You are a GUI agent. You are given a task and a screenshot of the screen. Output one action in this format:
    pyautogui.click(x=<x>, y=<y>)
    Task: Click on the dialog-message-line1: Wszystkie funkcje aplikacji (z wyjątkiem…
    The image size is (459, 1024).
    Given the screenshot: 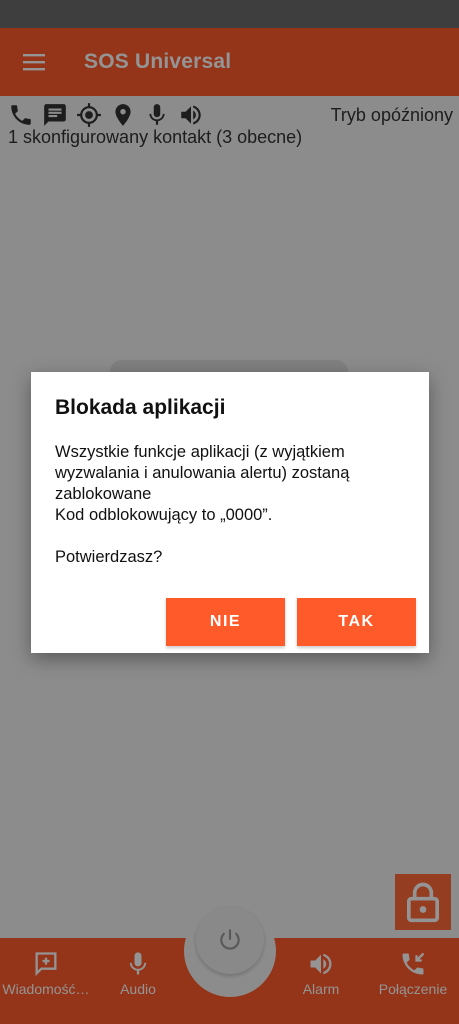 What is the action you would take?
    pyautogui.click(x=202, y=473)
    